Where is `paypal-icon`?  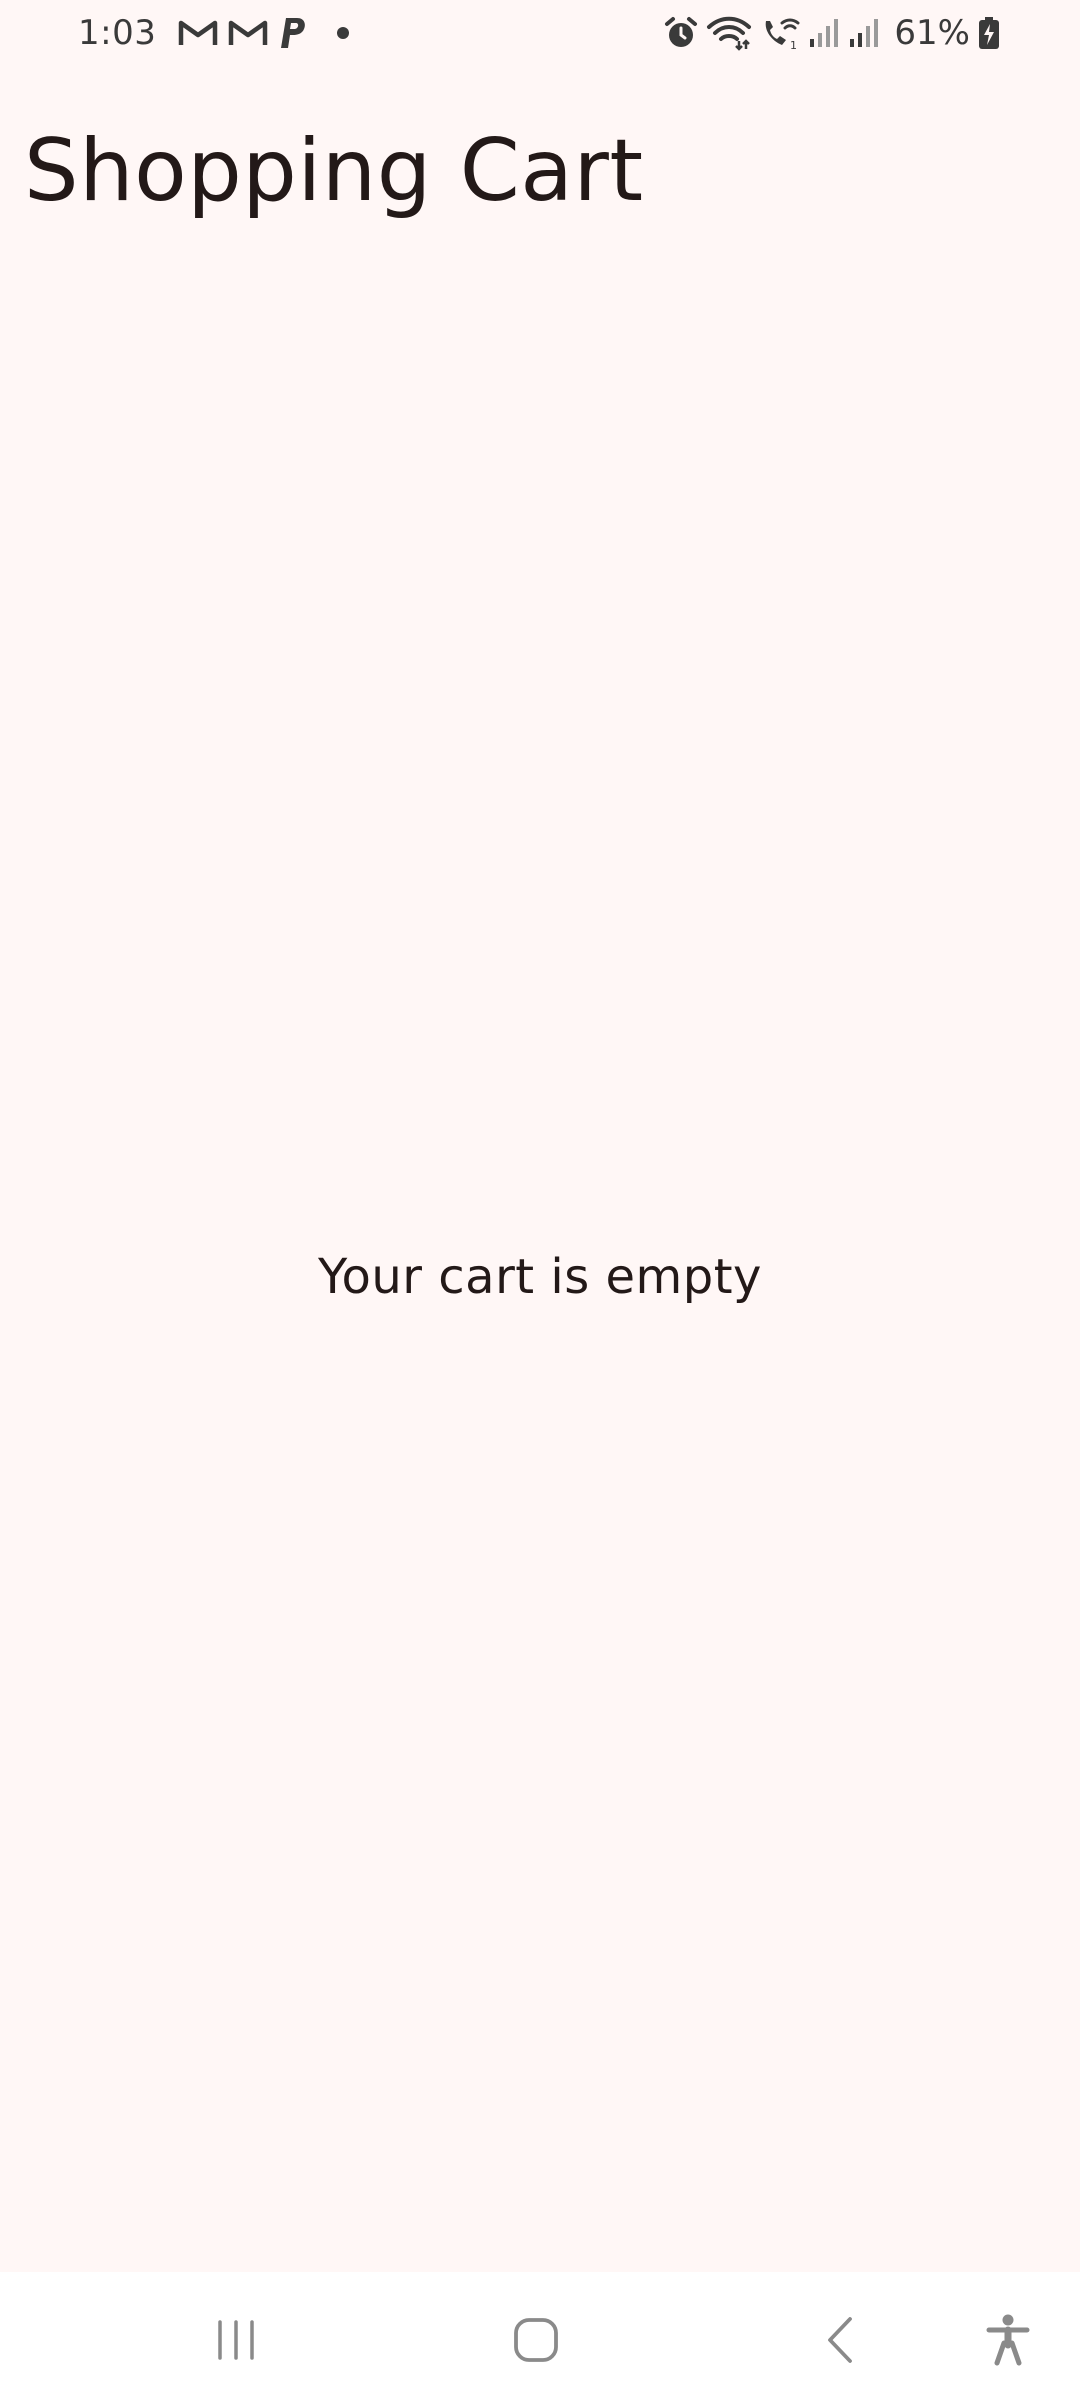
paypal-icon is located at coordinates (293, 33).